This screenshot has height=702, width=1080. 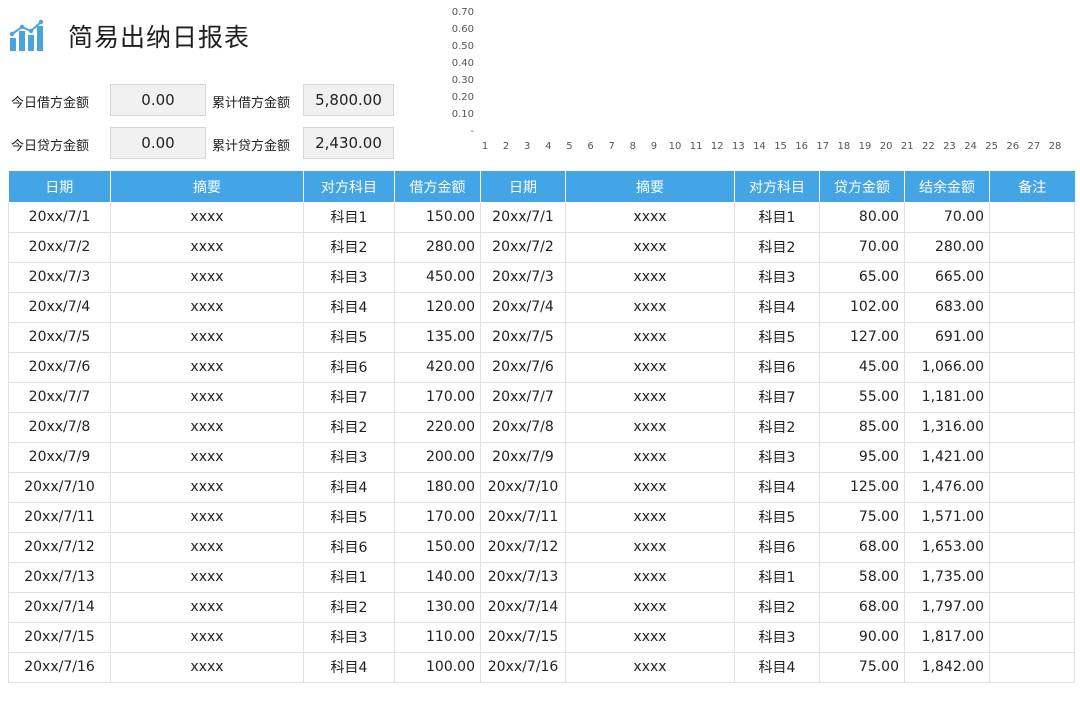 I want to click on cell-date: 20xx/7/4, so click(x=59, y=307).